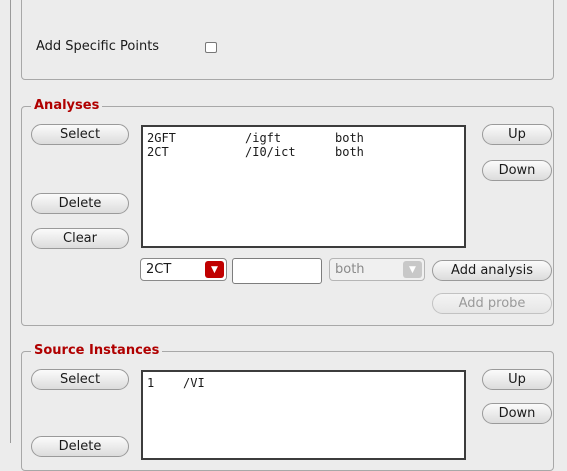 Image resolution: width=567 pixels, height=471 pixels. Describe the element at coordinates (80, 238) in the screenshot. I see `analyses-clear-button: Clear` at that location.